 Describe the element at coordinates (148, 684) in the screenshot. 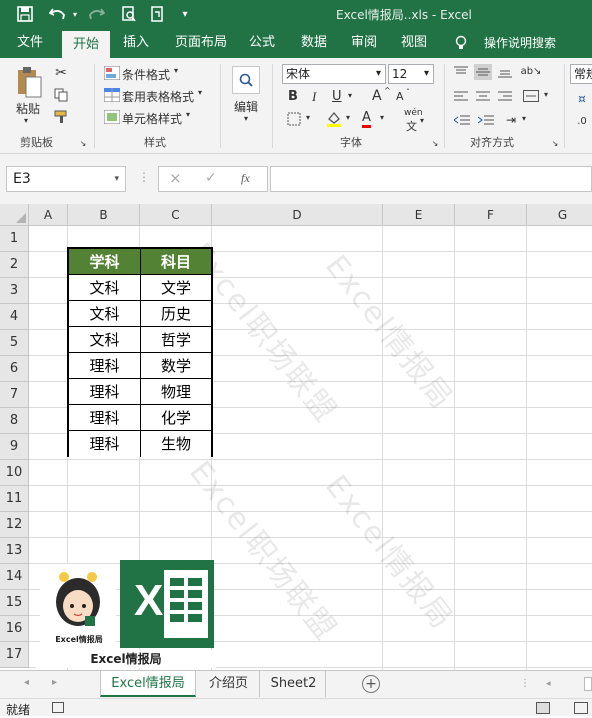

I see `sheet-tab-excel-qingbaoju: Excel情报局` at that location.